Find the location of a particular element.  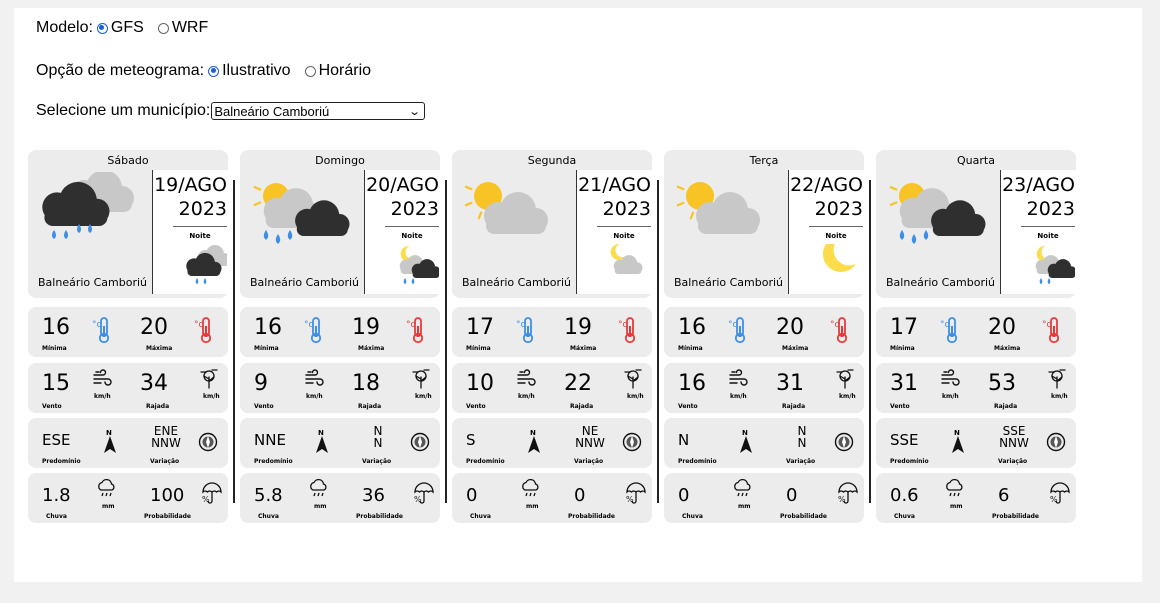

chevron-down-icon: ⌄ is located at coordinates (415, 111).